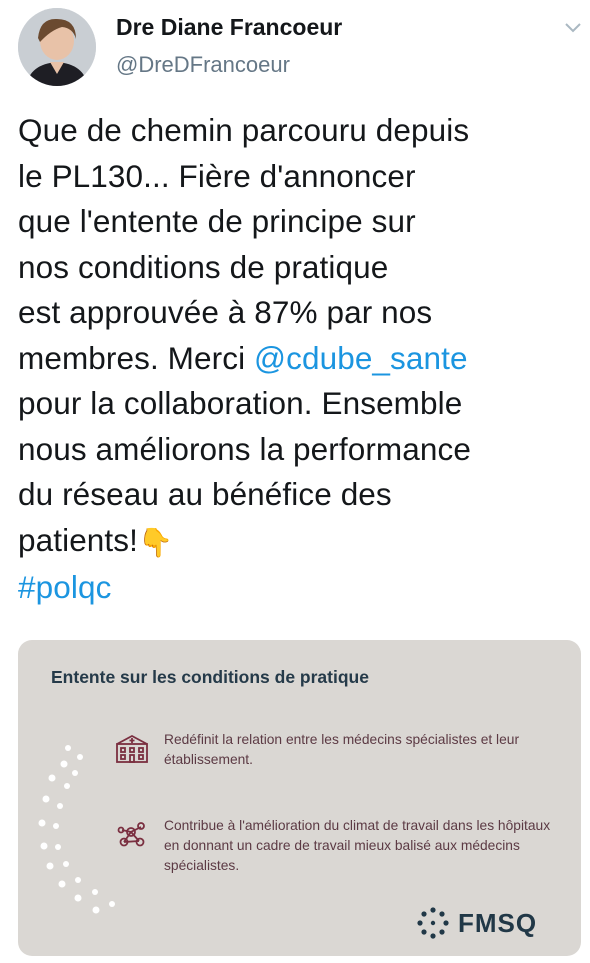 The height and width of the screenshot is (963, 590). I want to click on author-handle: @DreDFrancoeur, so click(203, 65).